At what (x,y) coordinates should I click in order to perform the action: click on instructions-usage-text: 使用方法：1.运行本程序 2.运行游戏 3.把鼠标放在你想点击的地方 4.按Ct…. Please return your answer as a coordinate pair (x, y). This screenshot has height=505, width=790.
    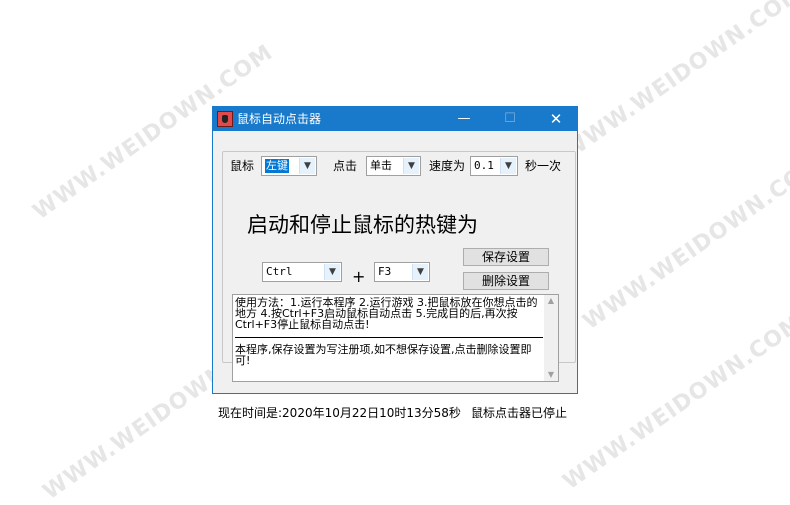
    Looking at the image, I should click on (386, 313).